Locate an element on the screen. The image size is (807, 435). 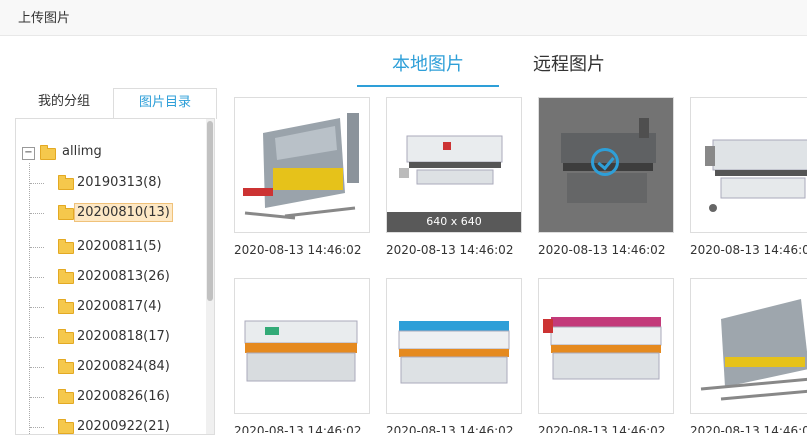
tree-root-label: allimg is located at coordinates (82, 151).